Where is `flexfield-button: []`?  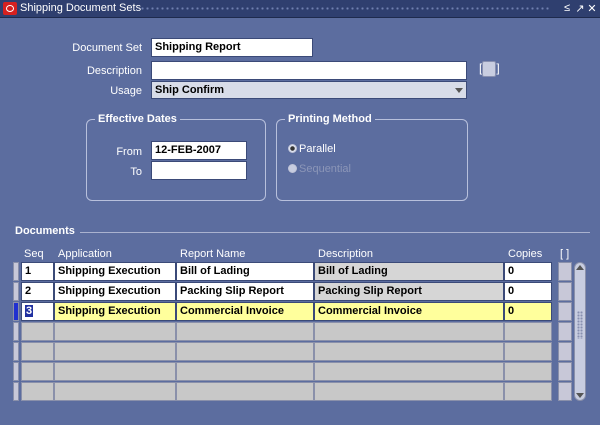
flexfield-button: [] is located at coordinates (489, 69).